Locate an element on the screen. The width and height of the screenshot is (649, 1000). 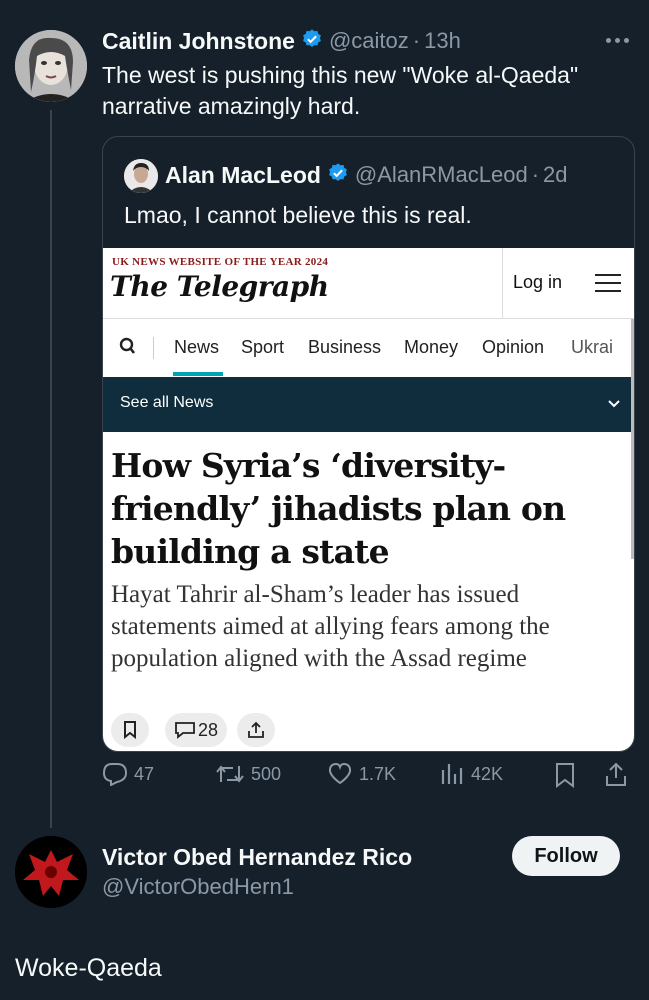
nav-sport: Sport is located at coordinates (262, 347).